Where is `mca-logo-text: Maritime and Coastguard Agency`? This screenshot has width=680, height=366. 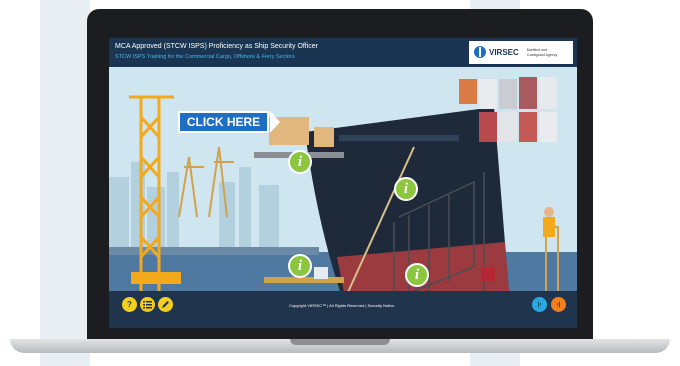
mca-logo-text: Maritime and Coastguard Agency is located at coordinates (542, 52).